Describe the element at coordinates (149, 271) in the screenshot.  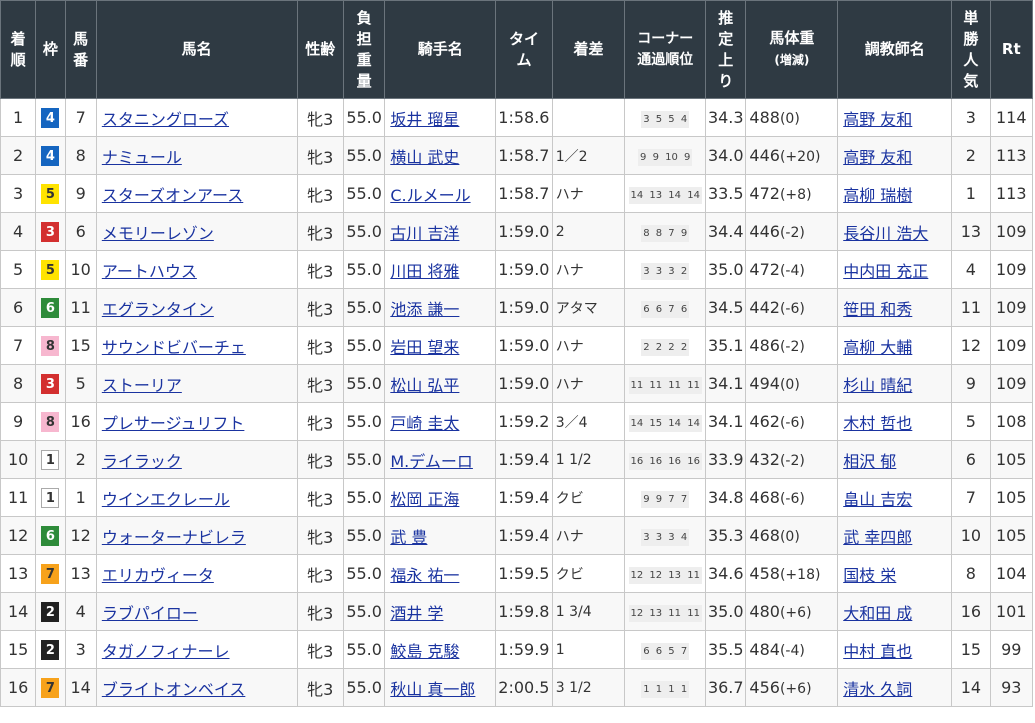
I see `horse-name-link: アートハウス` at that location.